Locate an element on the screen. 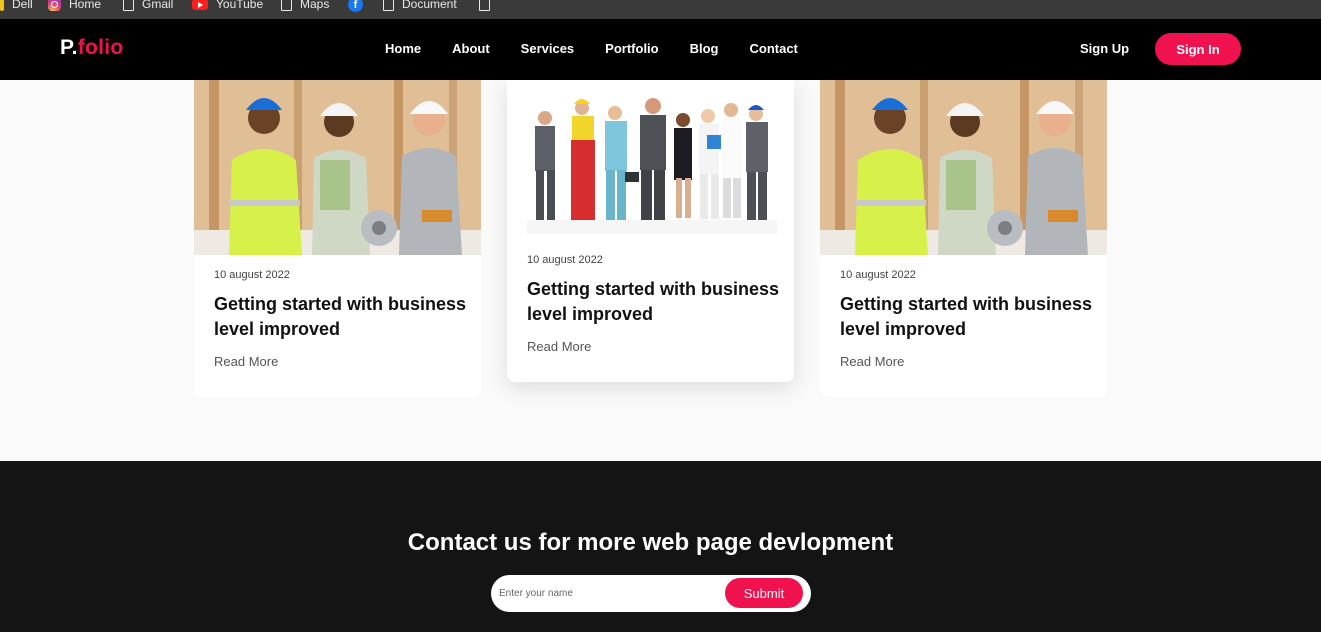 Image resolution: width=1321 pixels, height=632 pixels. bookmark-untitled is located at coordinates (484, 6).